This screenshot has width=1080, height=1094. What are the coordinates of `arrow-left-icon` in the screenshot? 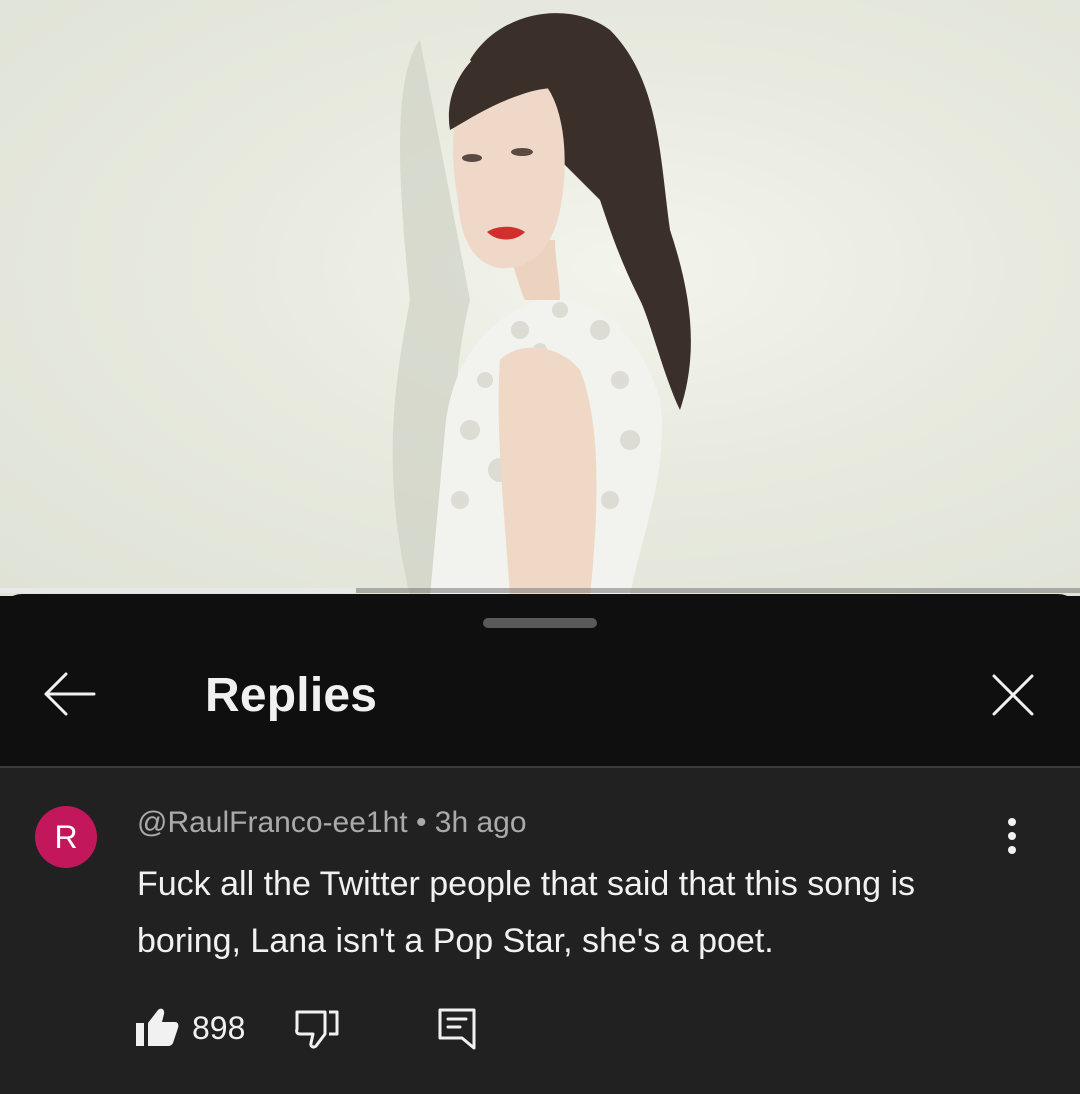 It's located at (70, 694).